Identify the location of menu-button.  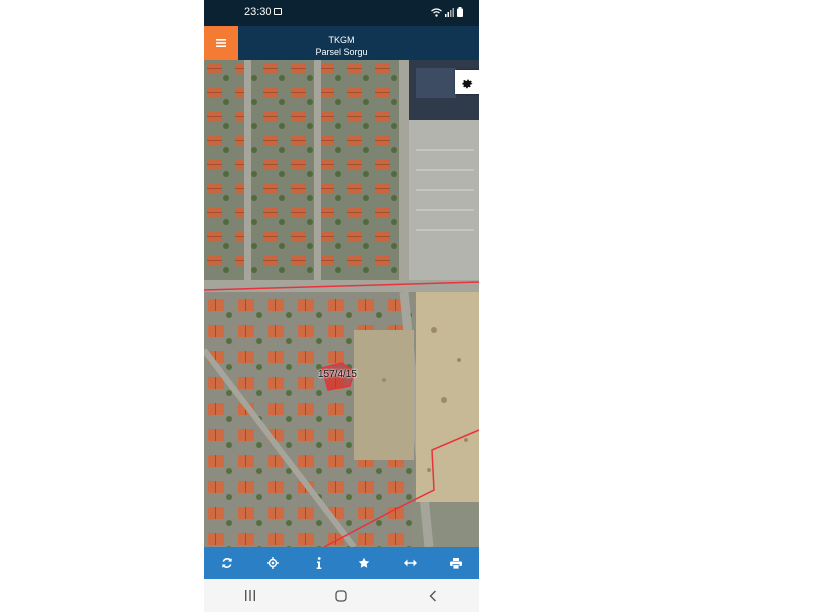
(221, 43).